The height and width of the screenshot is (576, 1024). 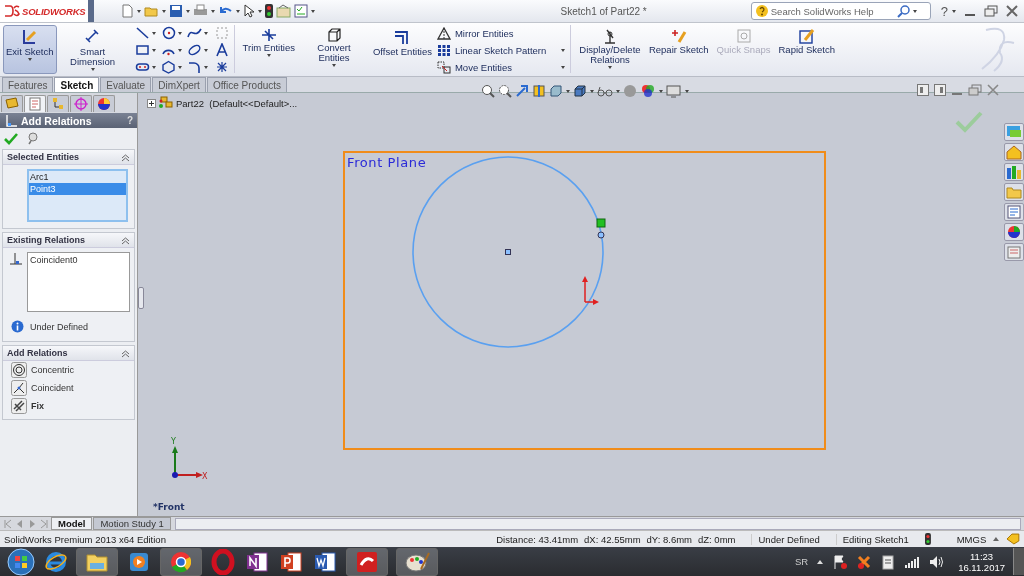 What do you see at coordinates (1013, 172) in the screenshot?
I see `library-icon` at bounding box center [1013, 172].